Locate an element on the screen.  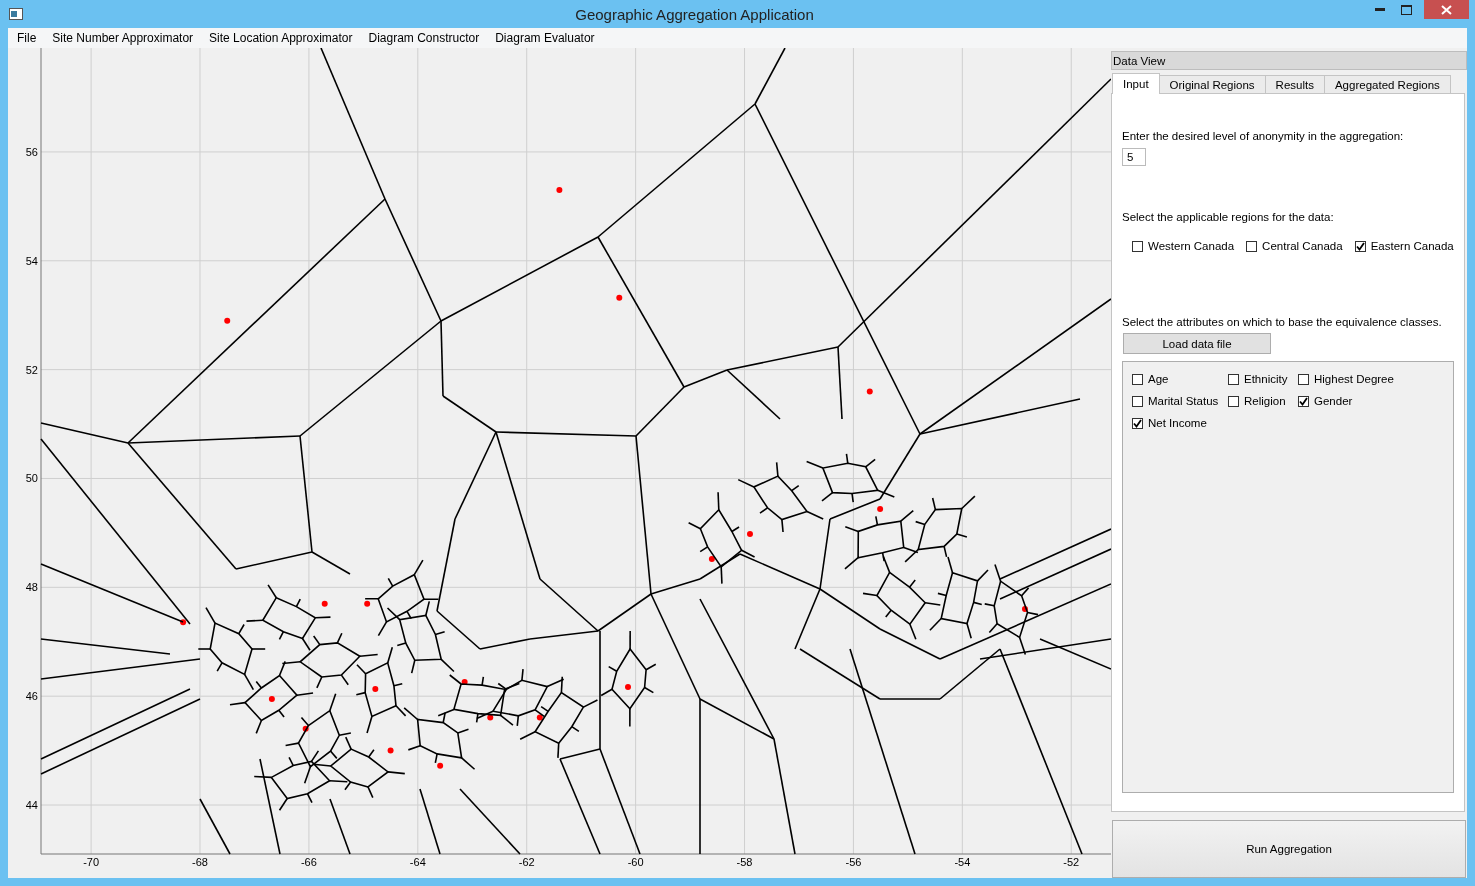
x-tick-label: -68 is located at coordinates (200, 862).